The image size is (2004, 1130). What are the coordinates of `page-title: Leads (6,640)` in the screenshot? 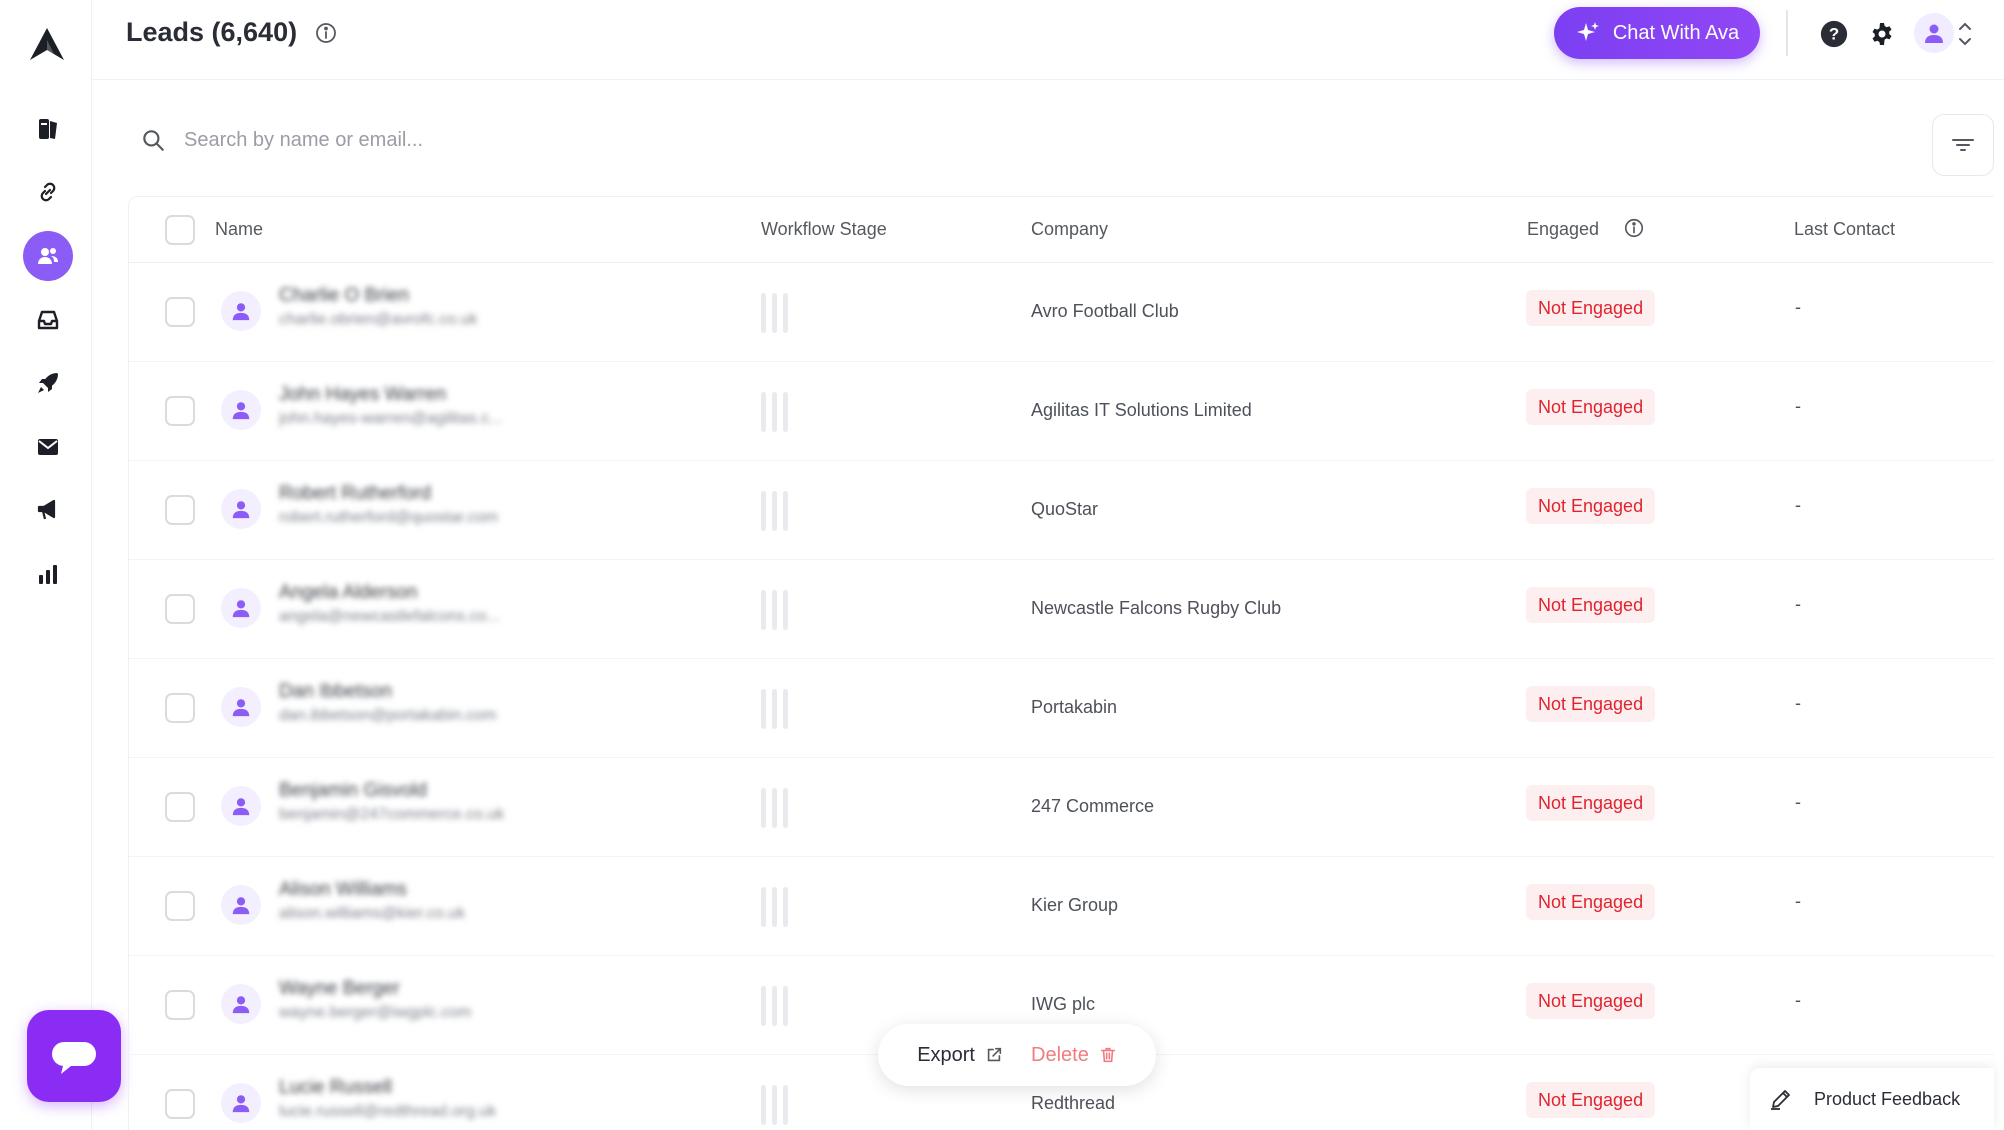 It's located at (212, 32).